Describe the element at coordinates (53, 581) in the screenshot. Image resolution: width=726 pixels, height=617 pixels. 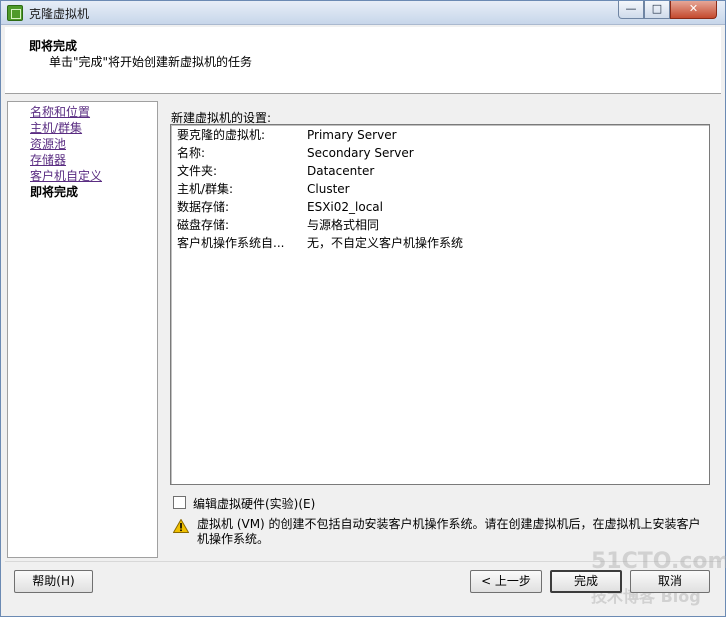
I see `help-button: 帮助(H)` at that location.